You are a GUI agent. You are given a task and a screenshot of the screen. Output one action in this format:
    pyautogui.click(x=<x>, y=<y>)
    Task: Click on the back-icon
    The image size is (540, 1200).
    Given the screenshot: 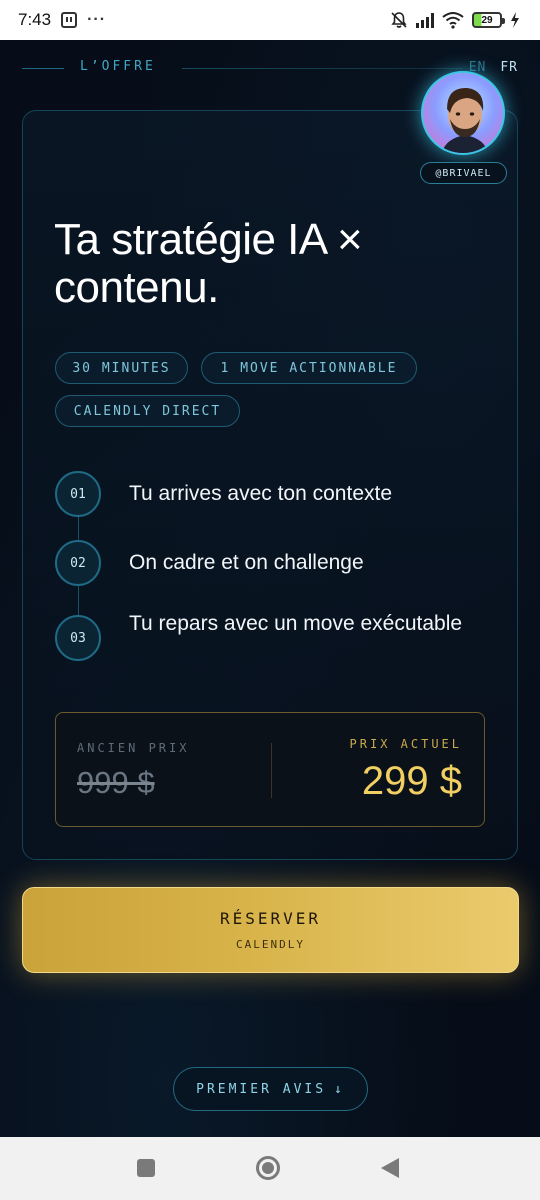 What is the action you would take?
    pyautogui.click(x=390, y=1168)
    